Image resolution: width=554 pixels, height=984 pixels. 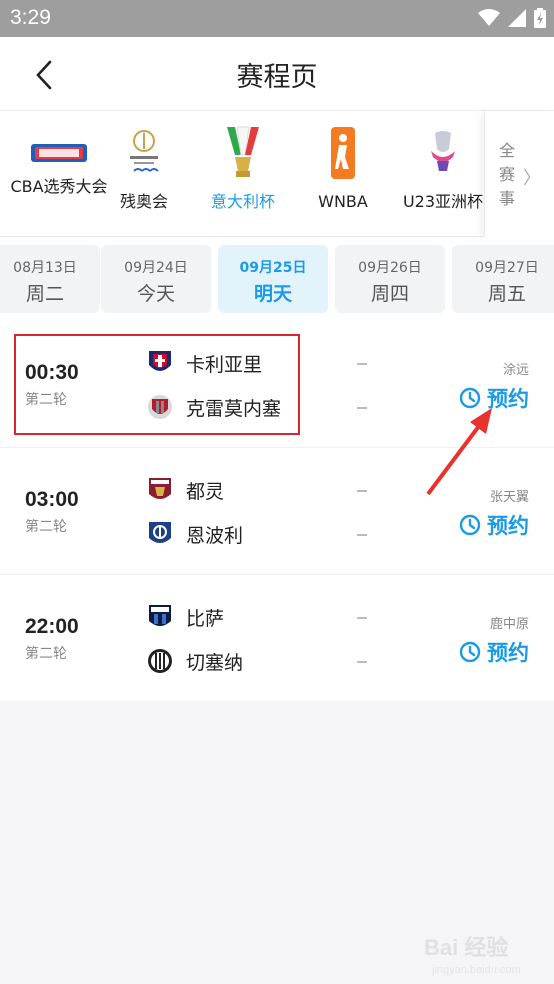 What do you see at coordinates (489, 17) in the screenshot?
I see `wifi-icon` at bounding box center [489, 17].